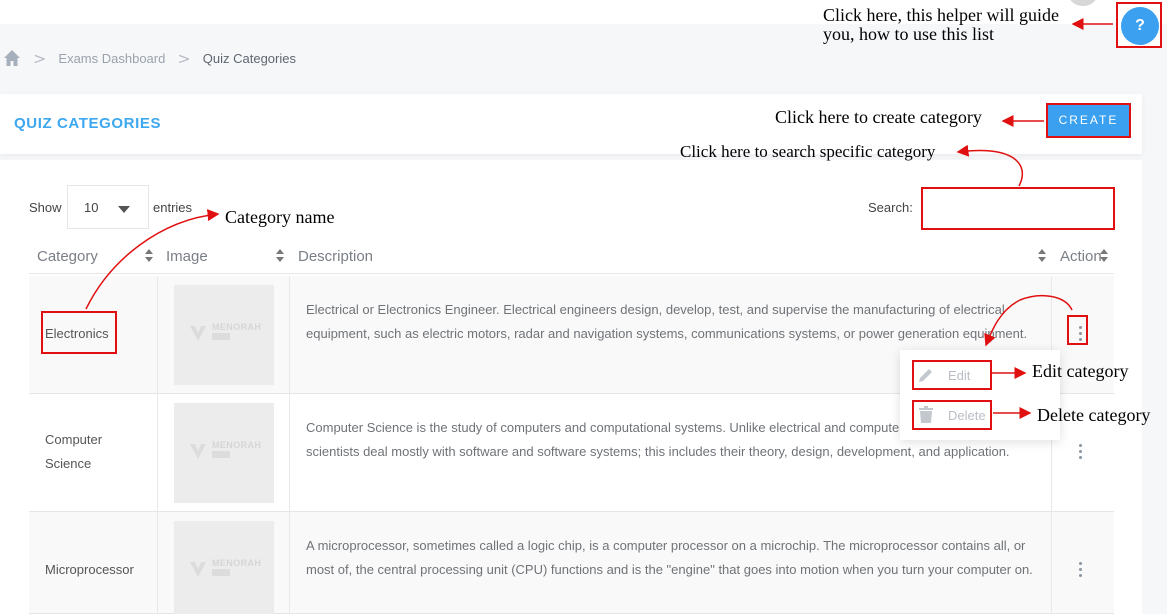 This screenshot has height=614, width=1167. Describe the element at coordinates (1088, 120) in the screenshot. I see `create-highlight` at that location.